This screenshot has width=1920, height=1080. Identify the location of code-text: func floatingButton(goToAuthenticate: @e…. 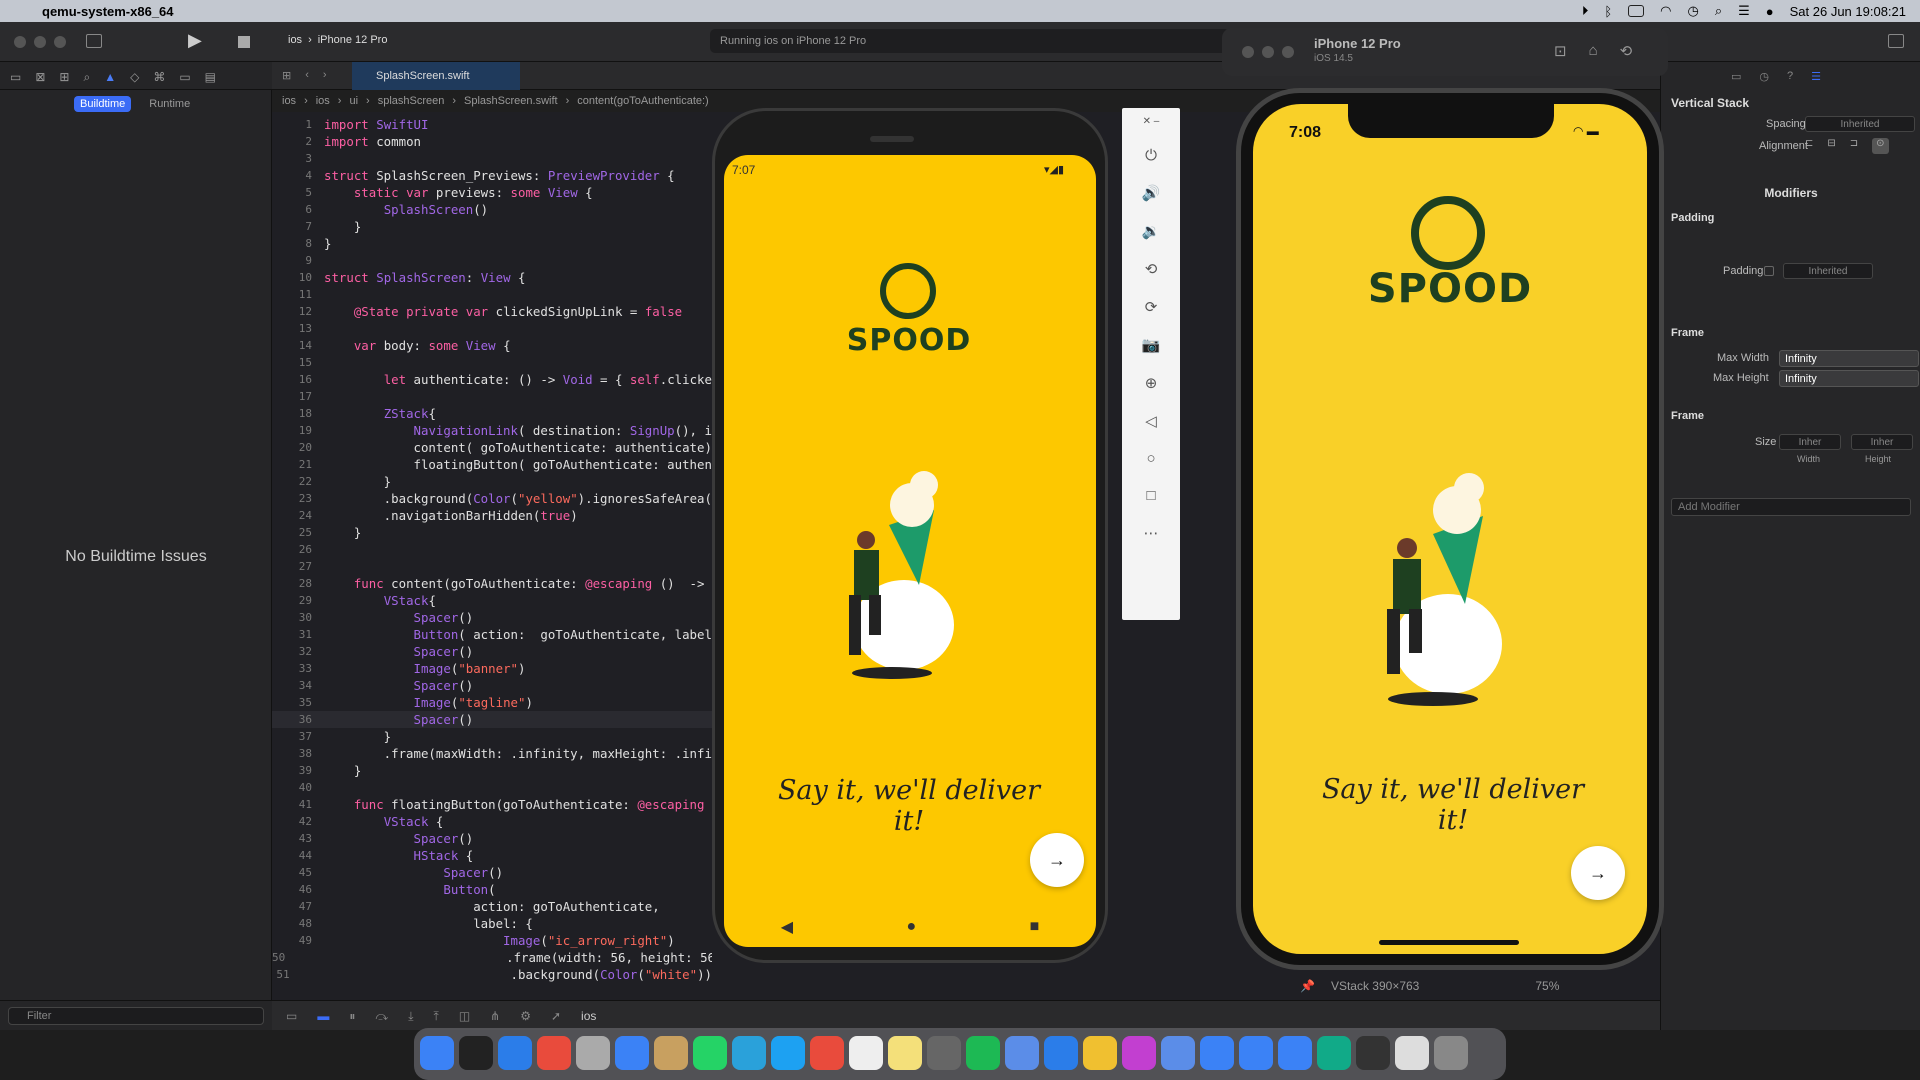
(508, 804).